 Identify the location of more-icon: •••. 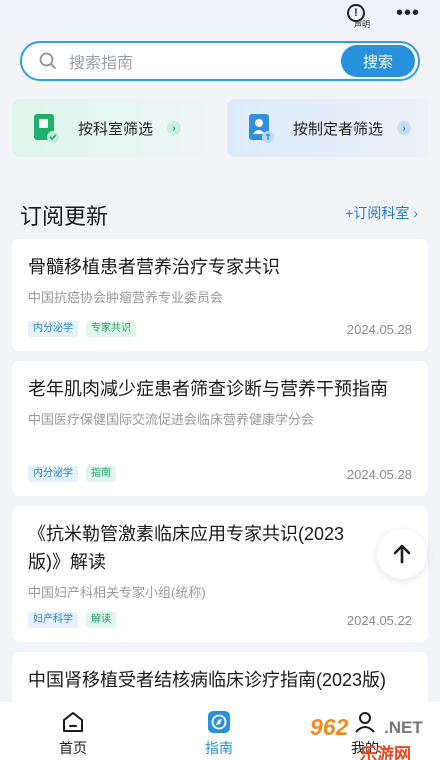
(408, 13).